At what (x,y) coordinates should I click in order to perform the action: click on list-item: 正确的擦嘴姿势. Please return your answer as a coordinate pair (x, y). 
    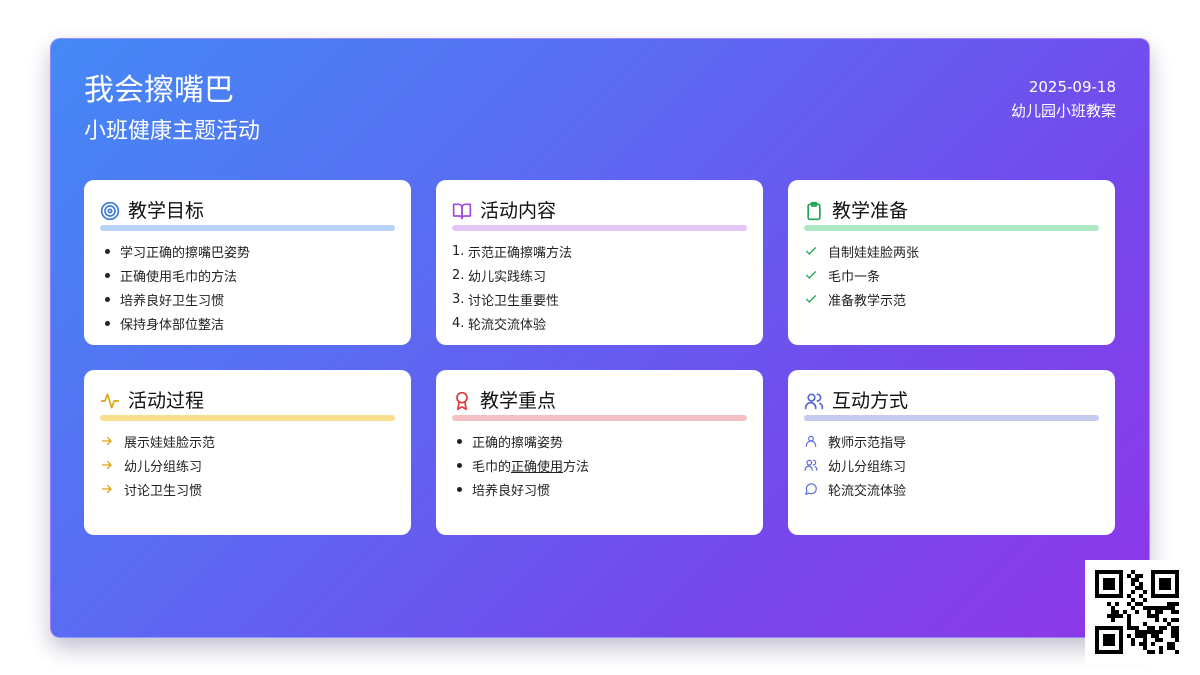
    Looking at the image, I should click on (599, 441).